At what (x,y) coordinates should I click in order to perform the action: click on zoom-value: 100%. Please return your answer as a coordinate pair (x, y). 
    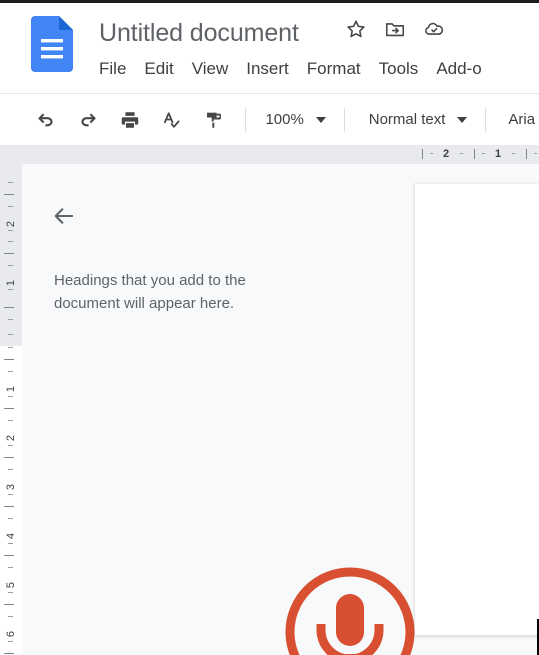
    Looking at the image, I should click on (284, 119).